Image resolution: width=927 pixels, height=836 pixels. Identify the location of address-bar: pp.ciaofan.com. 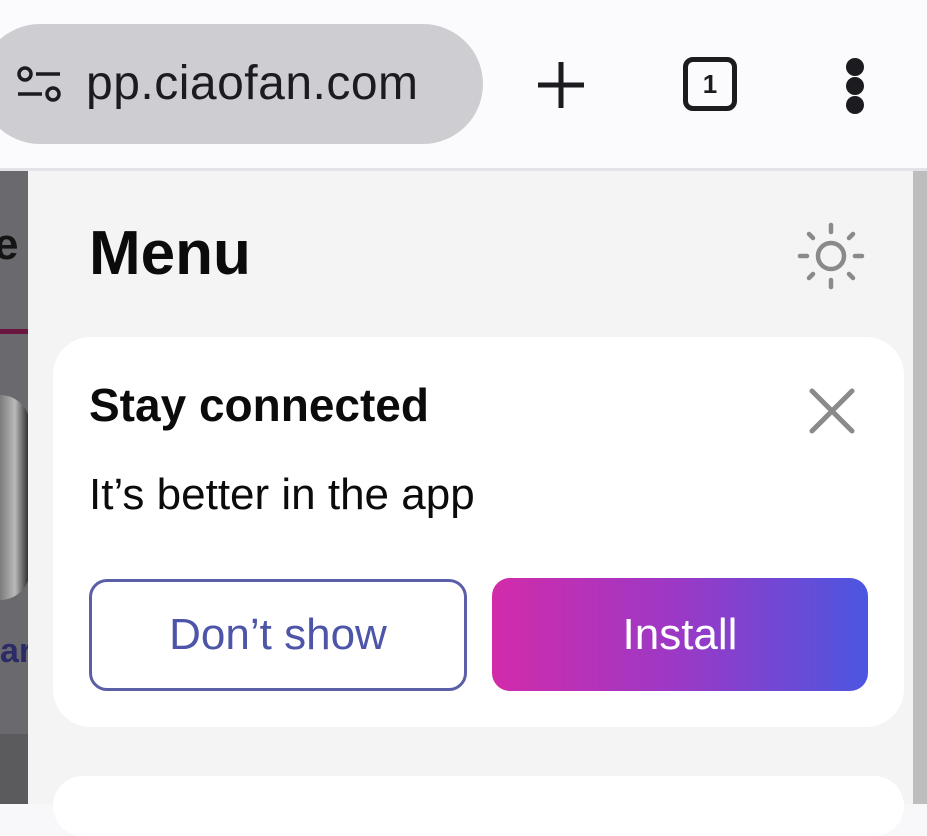
(241, 84).